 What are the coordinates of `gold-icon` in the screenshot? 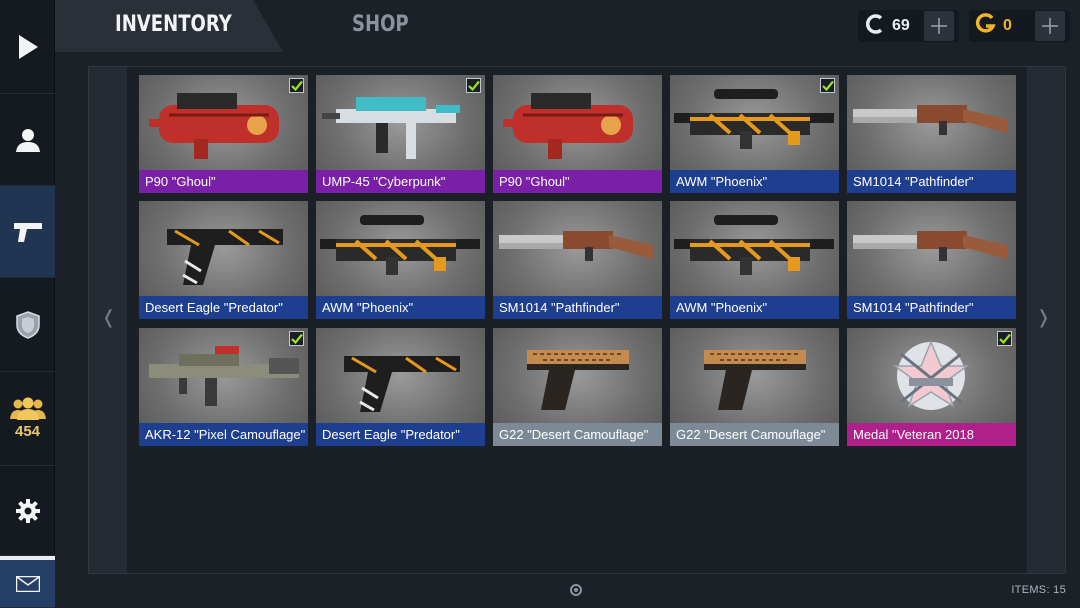 It's located at (986, 26).